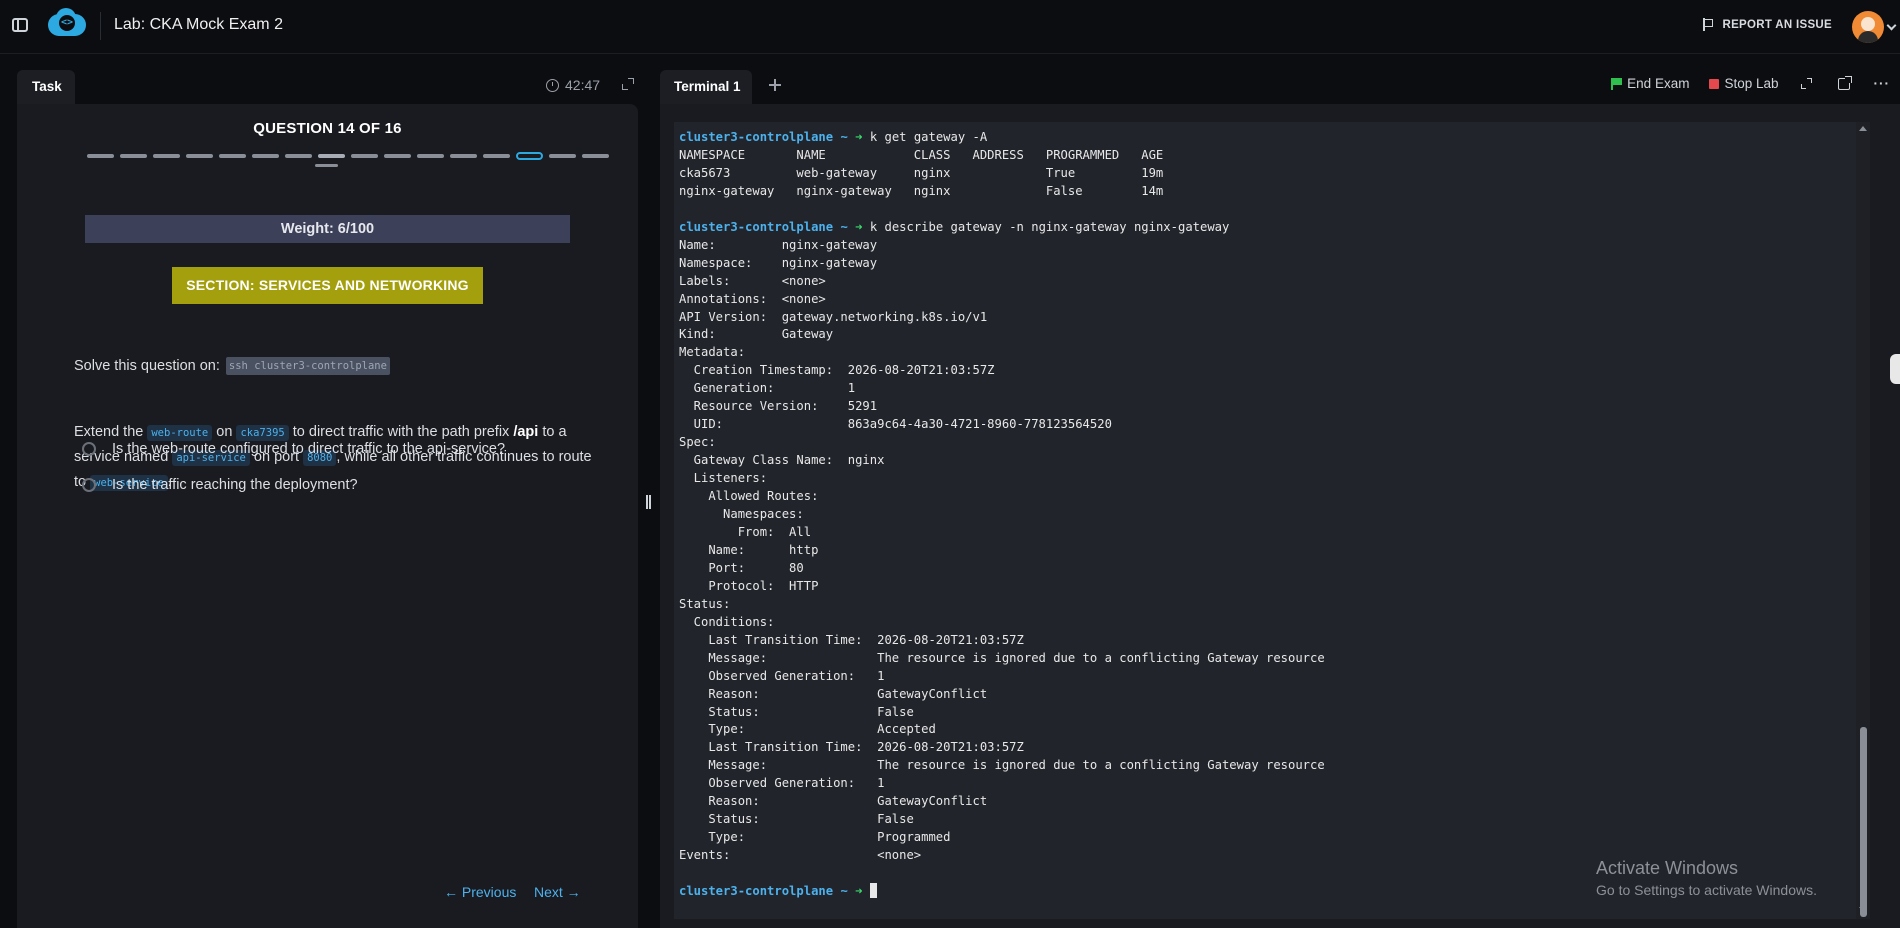 The image size is (1900, 928). What do you see at coordinates (327, 128) in the screenshot?
I see `question-title: QUESTION 14 OF 16` at bounding box center [327, 128].